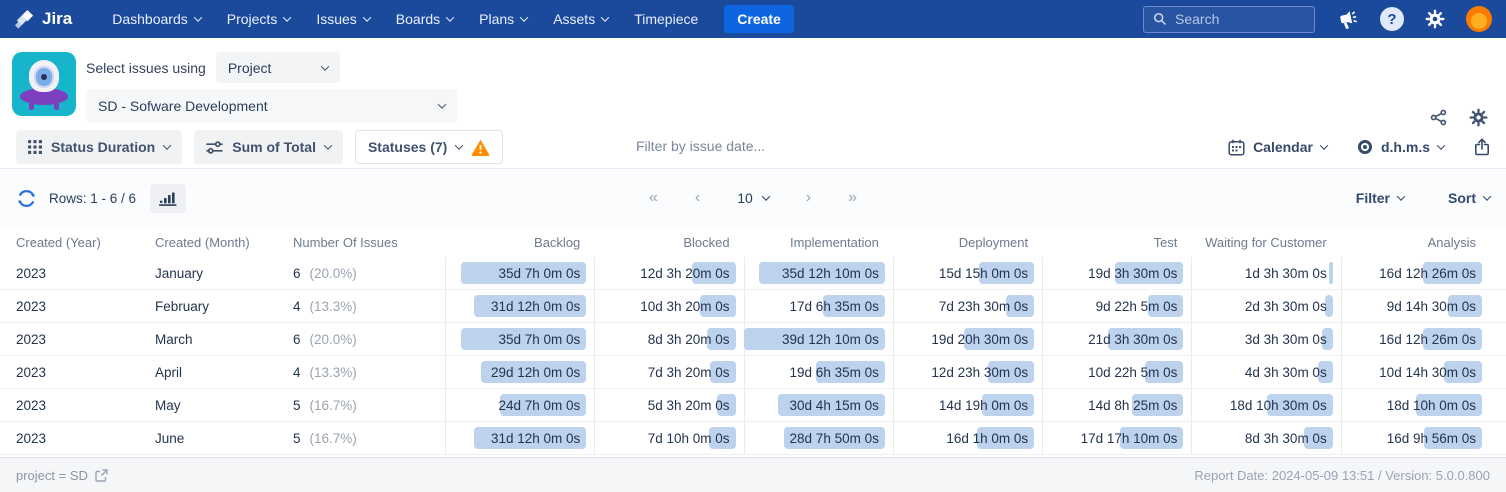  Describe the element at coordinates (1392, 19) in the screenshot. I see `help-icon: ?` at that location.